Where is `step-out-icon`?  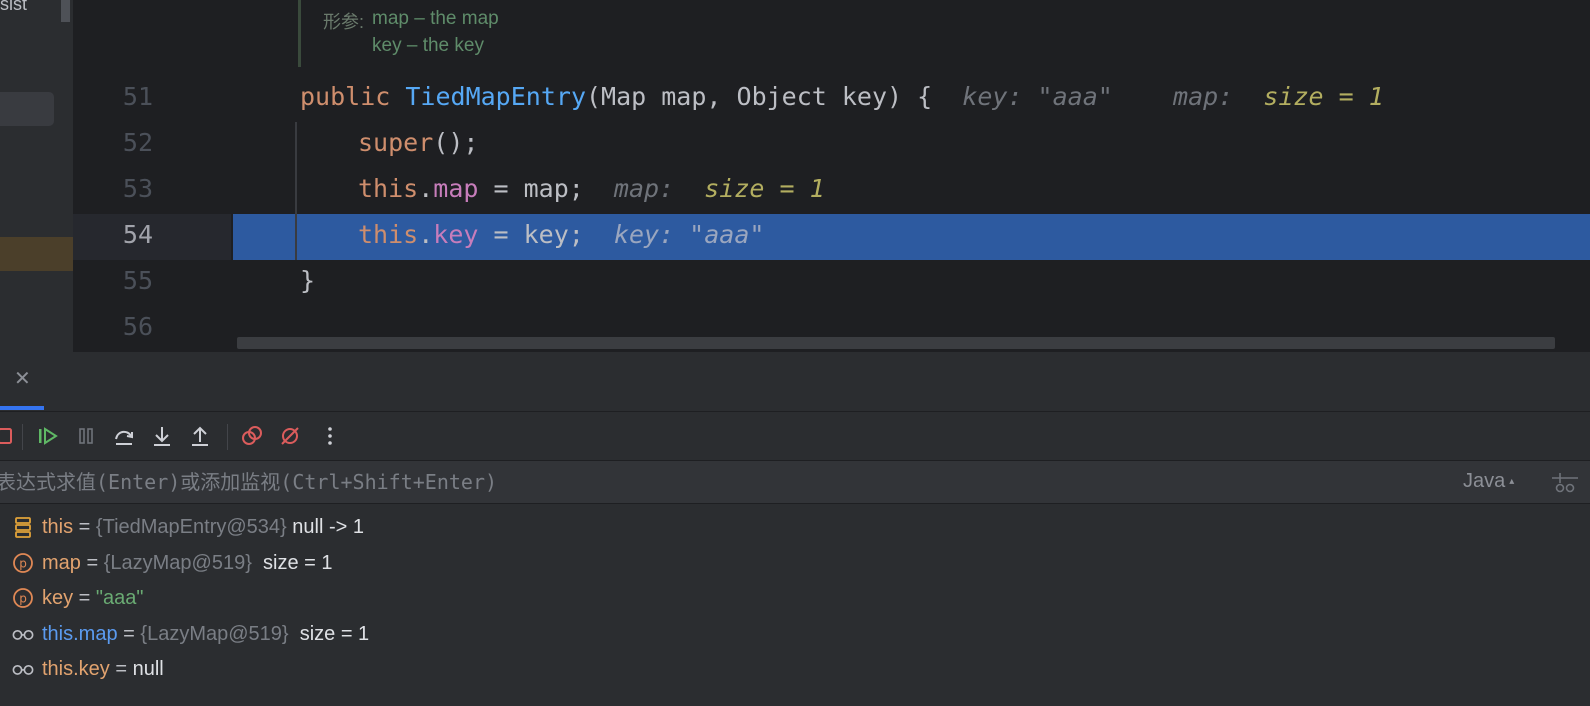 step-out-icon is located at coordinates (200, 436).